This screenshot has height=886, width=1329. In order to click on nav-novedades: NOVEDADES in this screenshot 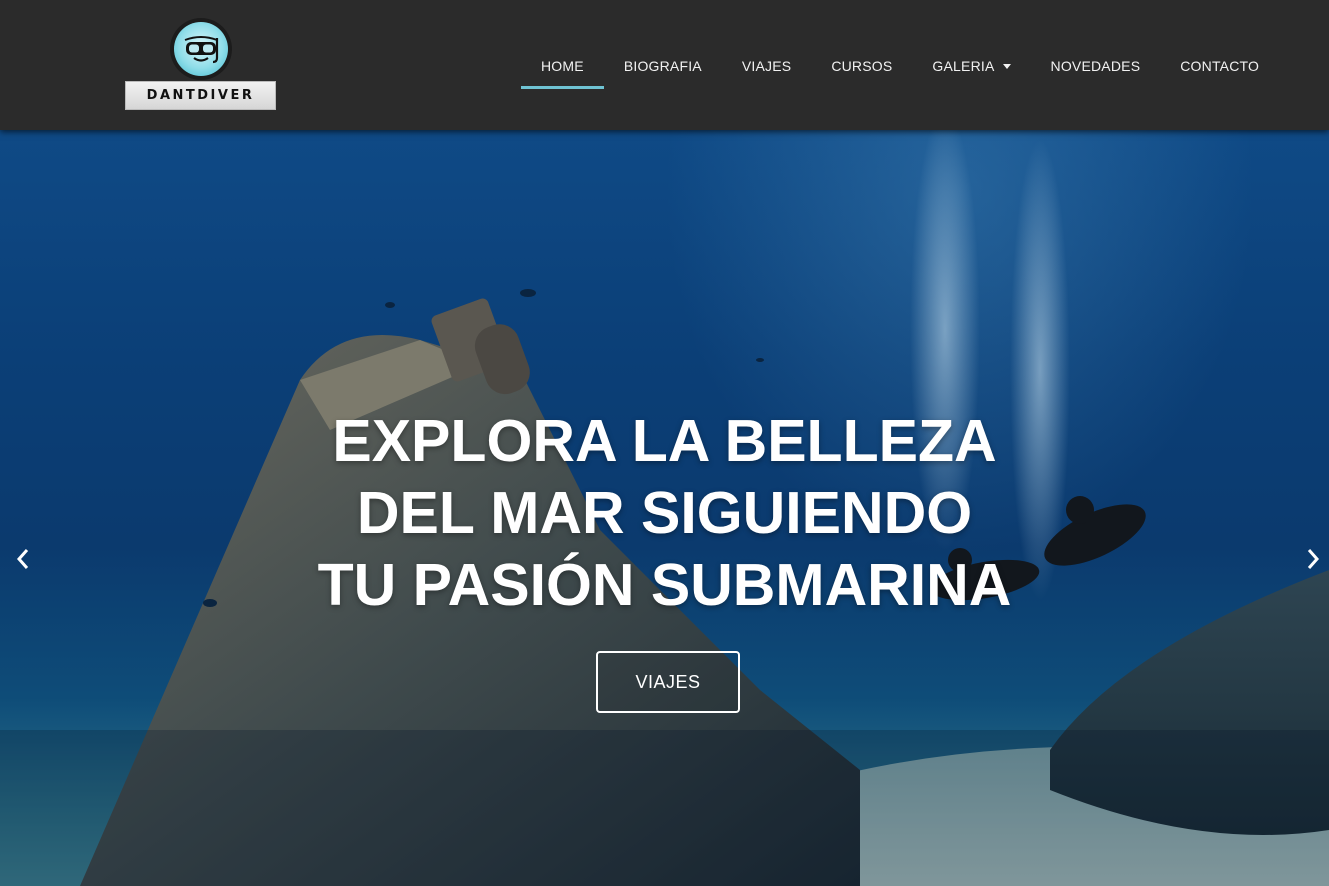, I will do `click(1096, 66)`.